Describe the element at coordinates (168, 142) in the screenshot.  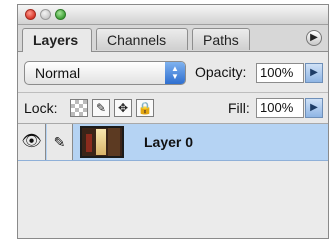
I see `layer-name: Layer 0` at that location.